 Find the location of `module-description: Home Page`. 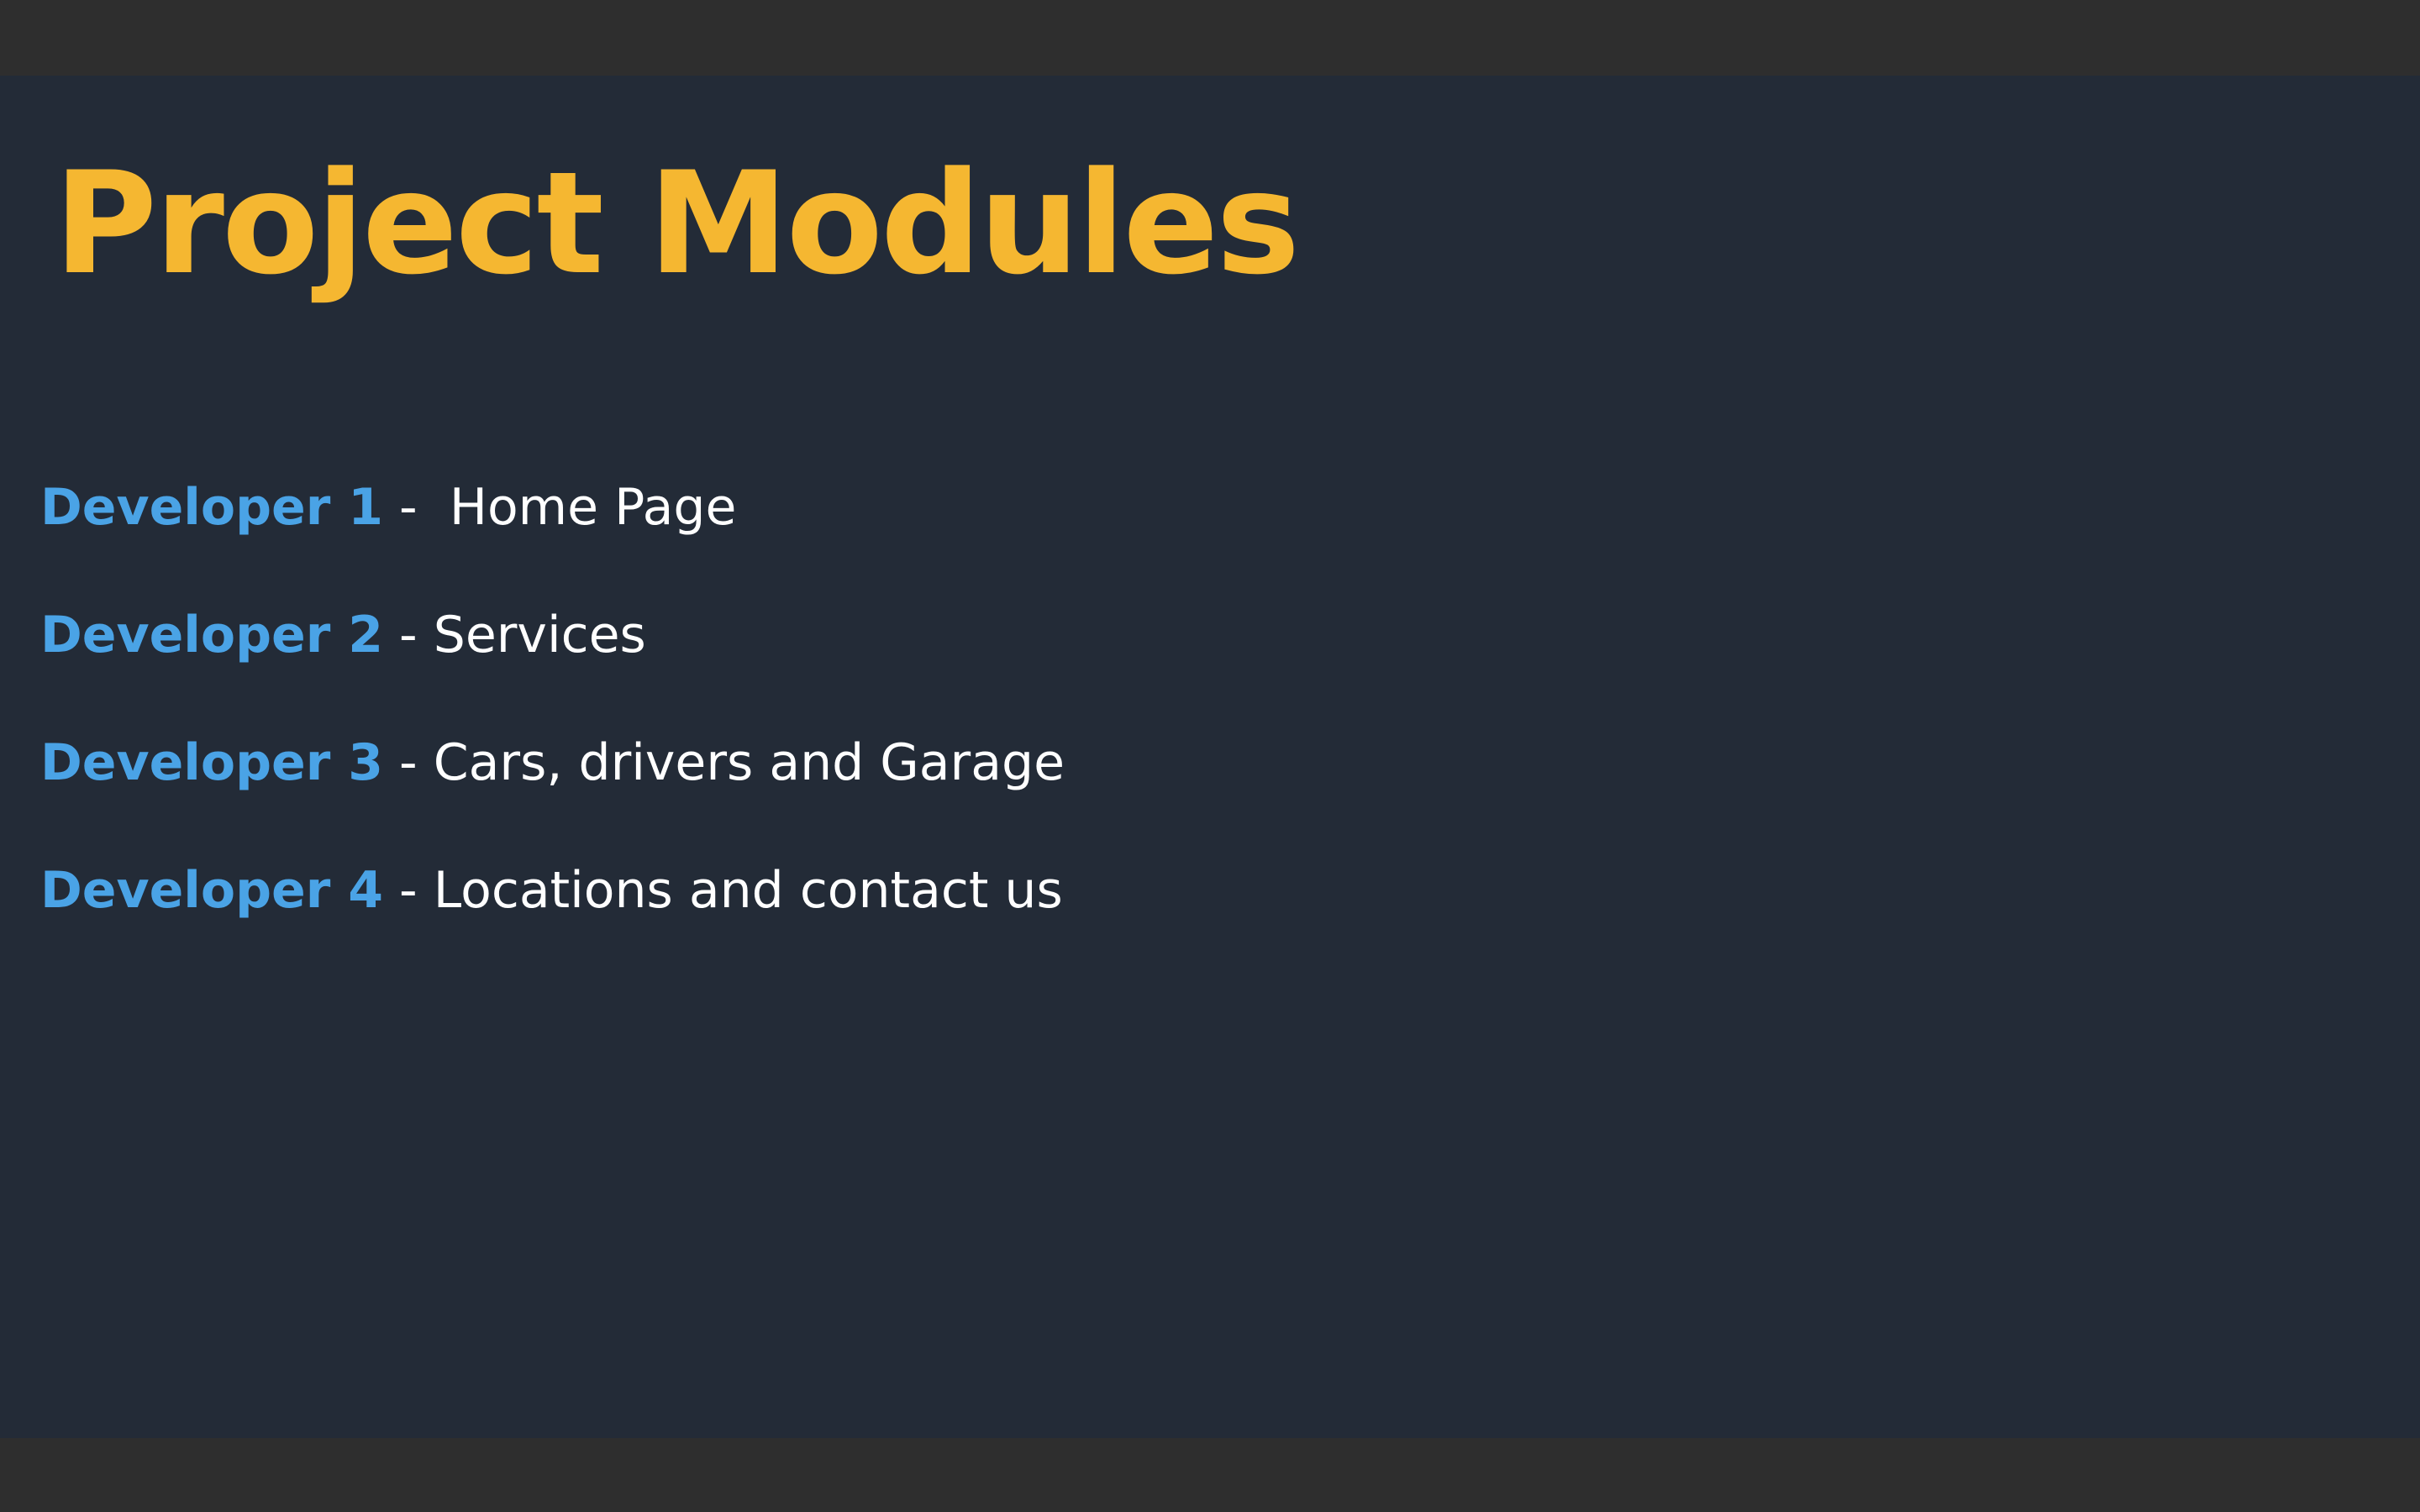

module-description: Home Page is located at coordinates (593, 507).